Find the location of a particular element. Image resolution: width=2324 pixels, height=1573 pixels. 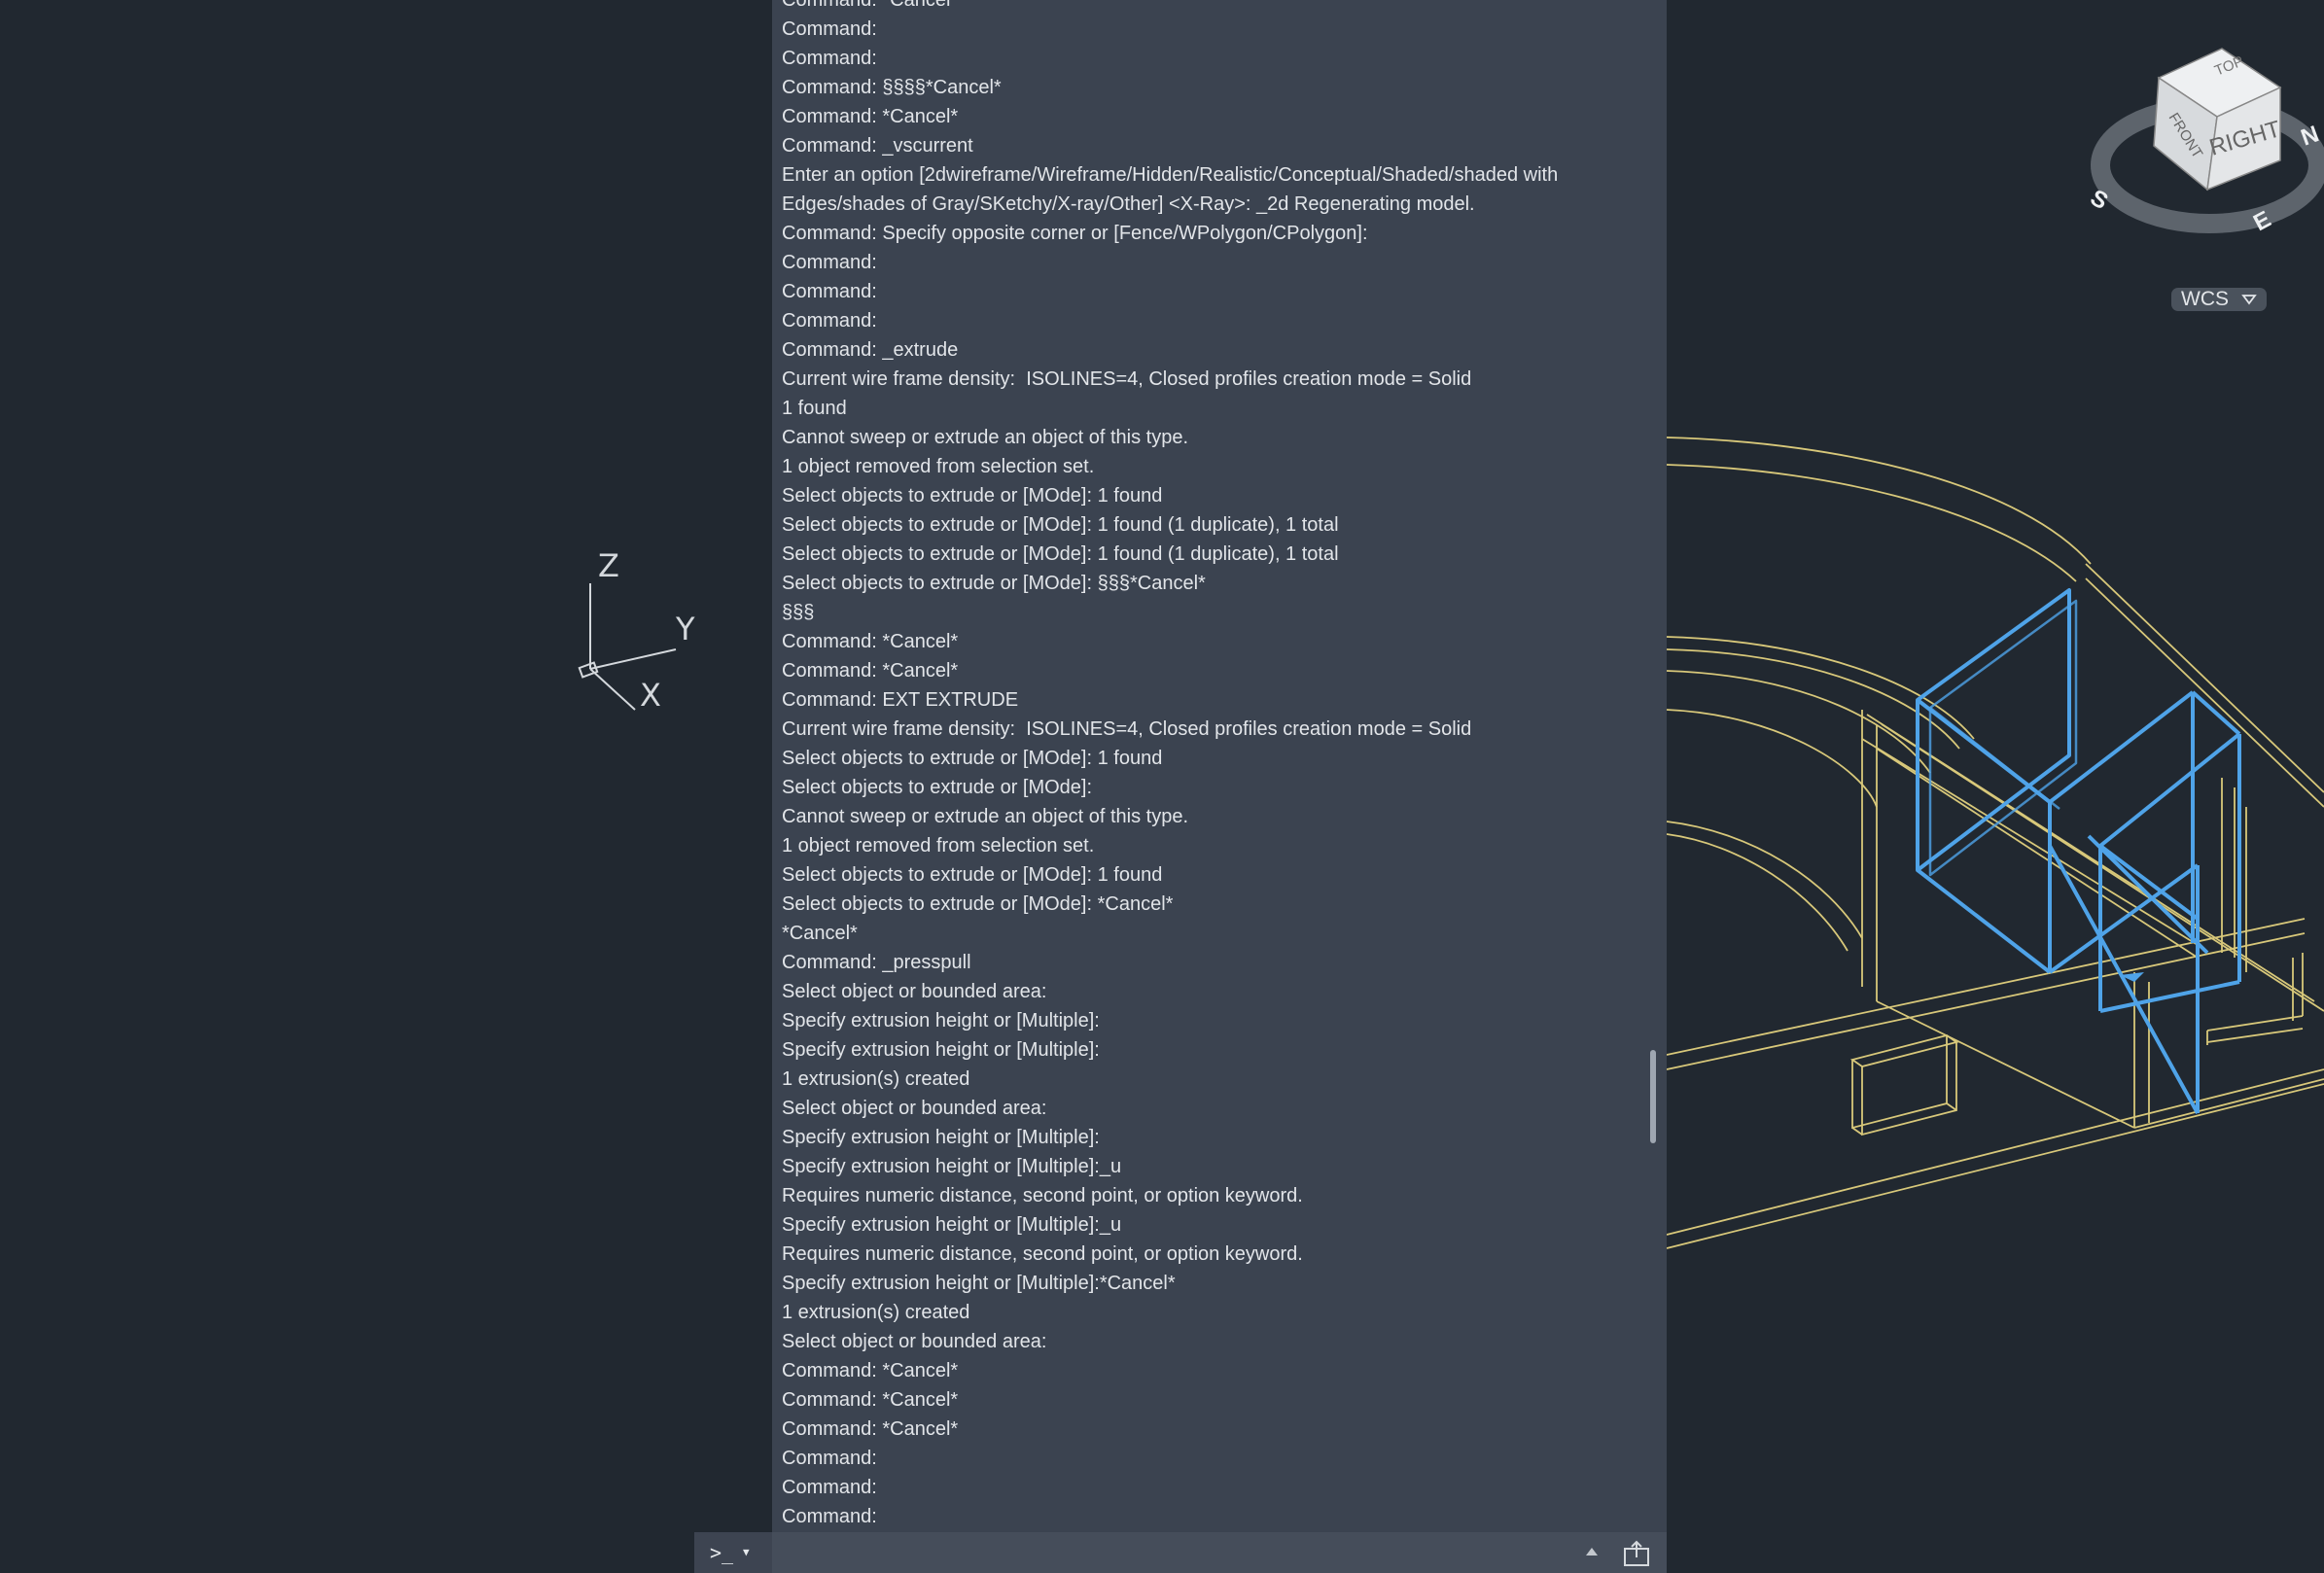

chevron-down-icon is located at coordinates (2249, 300).